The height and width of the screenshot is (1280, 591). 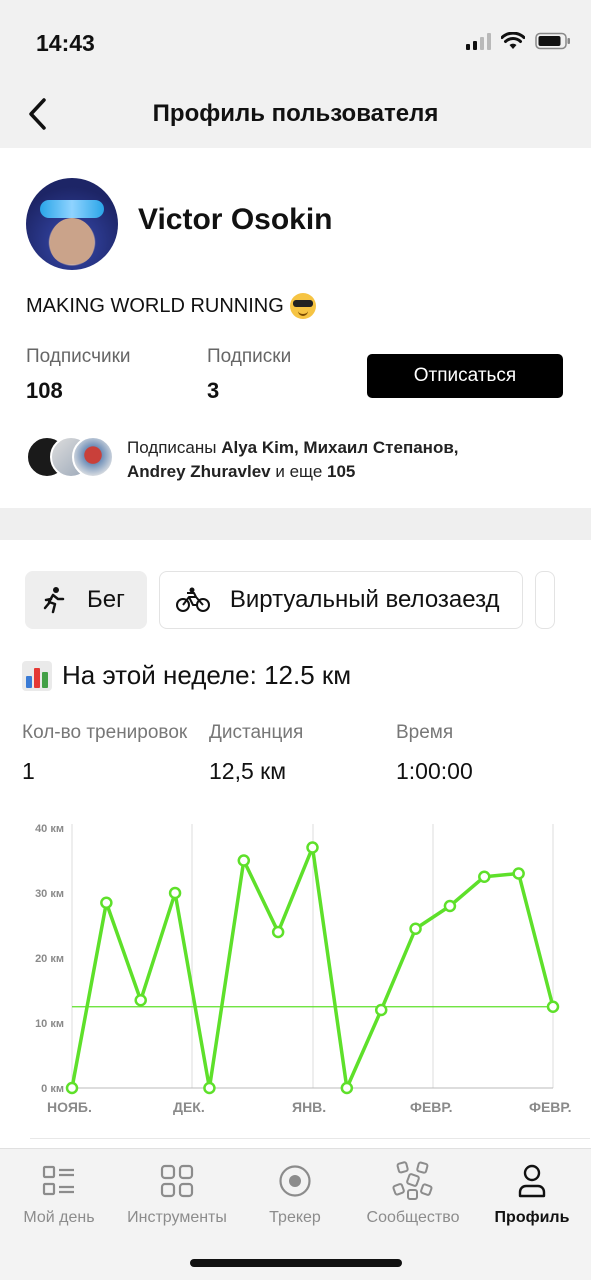 What do you see at coordinates (86, 600) in the screenshot?
I see `tab-running: Бег` at bounding box center [86, 600].